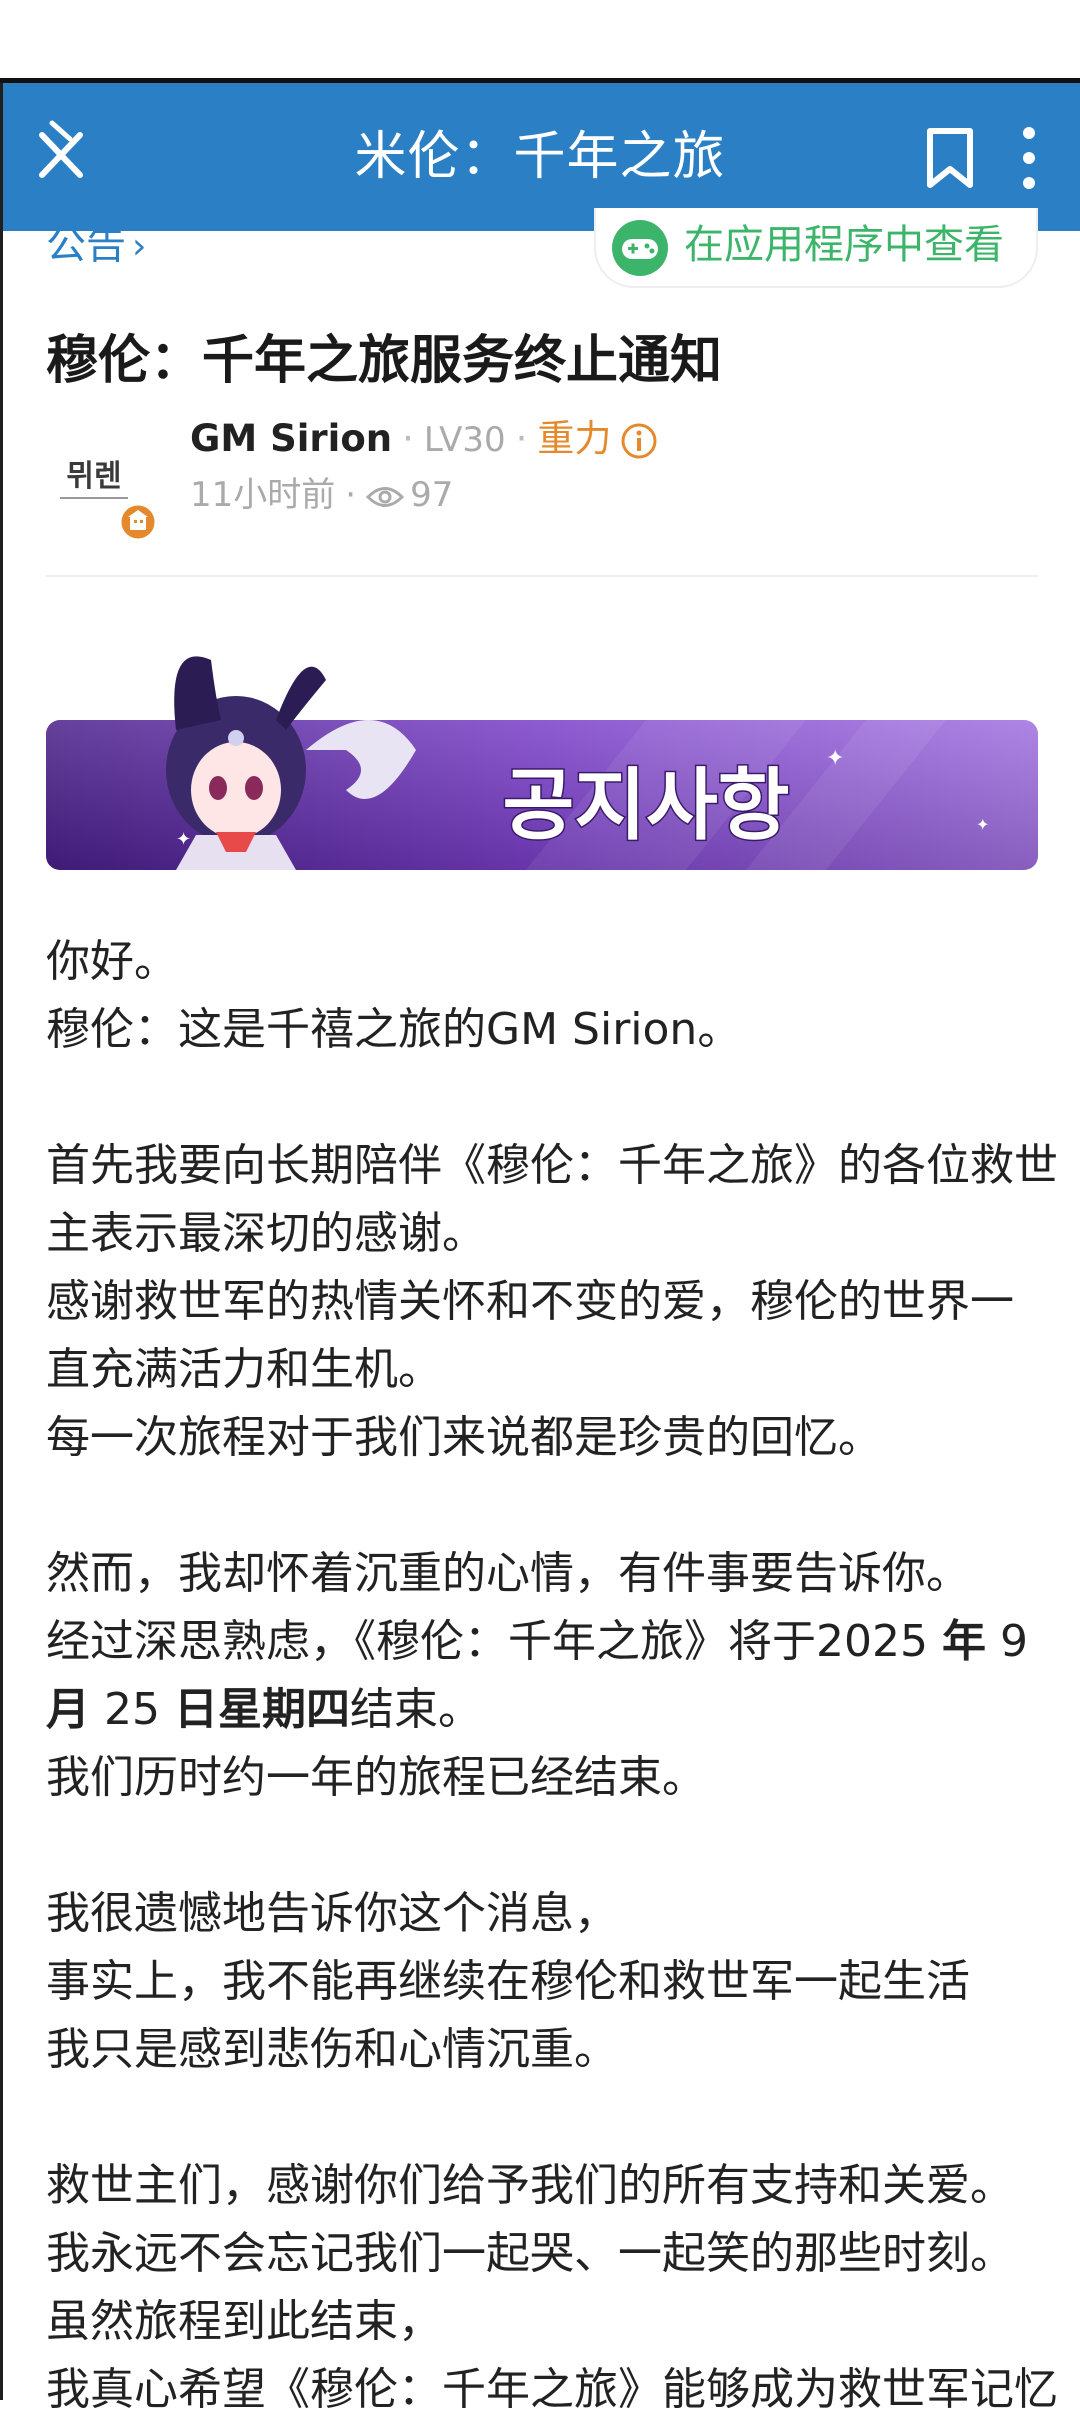 The height and width of the screenshot is (2424, 1080). I want to click on content-line: 直充满活力和生机。, so click(244, 1369).